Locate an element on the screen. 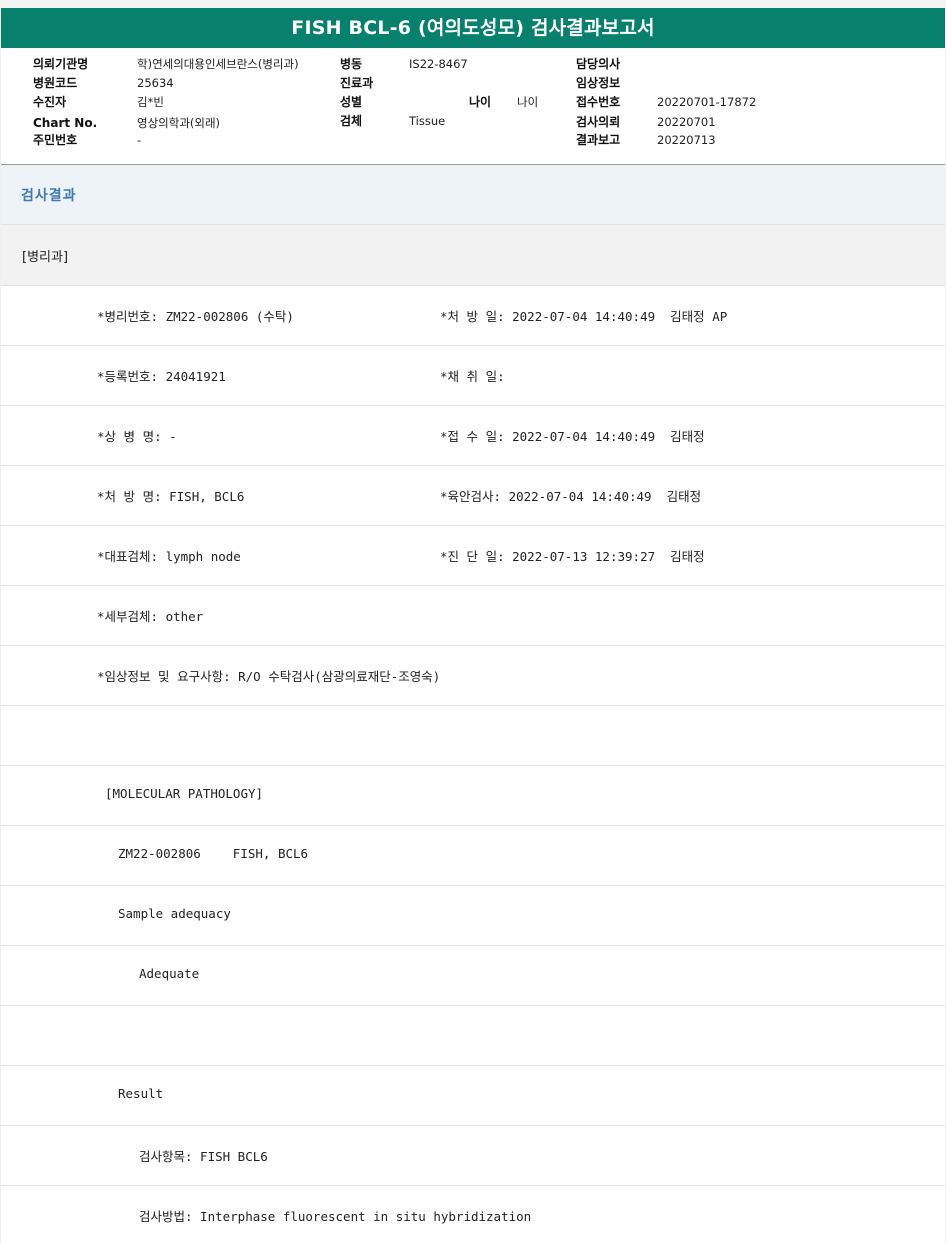  registration-number: *등록번호: 24041921 is located at coordinates (161, 376).